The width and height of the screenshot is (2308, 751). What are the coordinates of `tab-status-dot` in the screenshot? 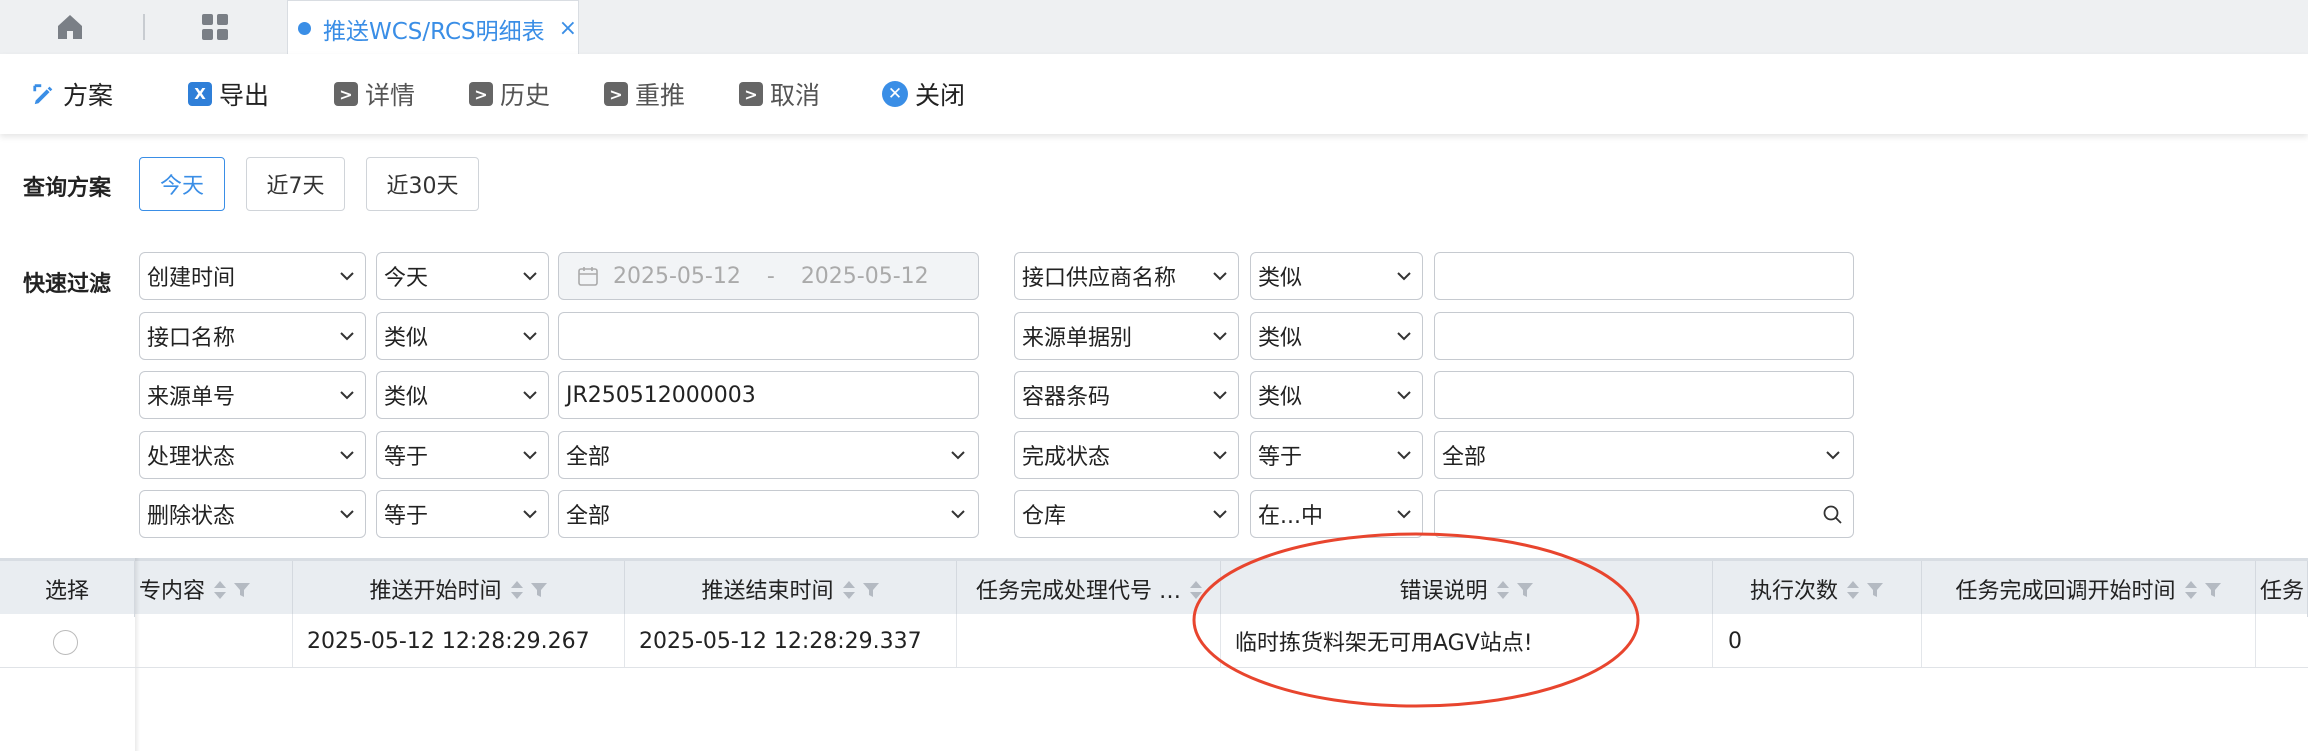 It's located at (304, 28).